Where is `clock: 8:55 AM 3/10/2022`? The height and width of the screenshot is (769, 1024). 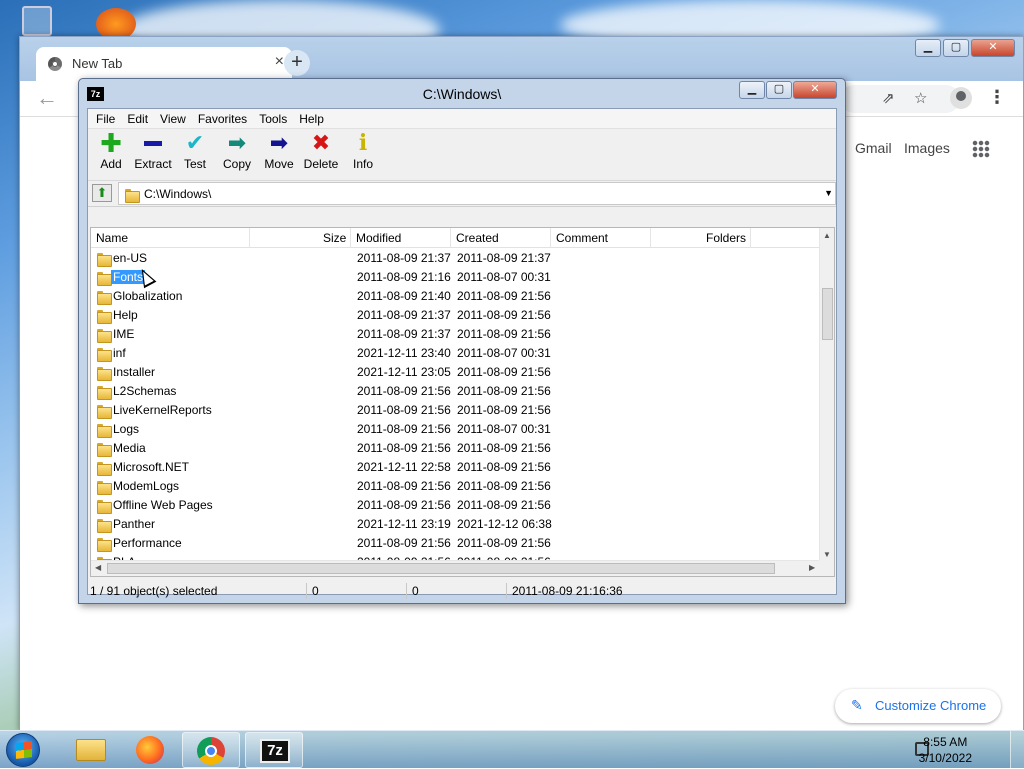
clock: 8:55 AM 3/10/2022 is located at coordinates (945, 750).